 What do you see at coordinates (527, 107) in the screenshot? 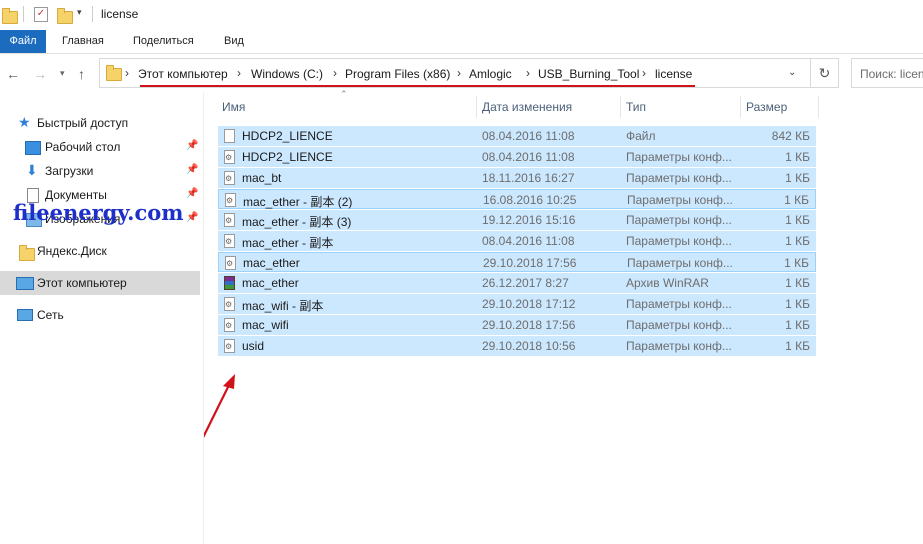
I see `column-header-date: Дата изменения` at bounding box center [527, 107].